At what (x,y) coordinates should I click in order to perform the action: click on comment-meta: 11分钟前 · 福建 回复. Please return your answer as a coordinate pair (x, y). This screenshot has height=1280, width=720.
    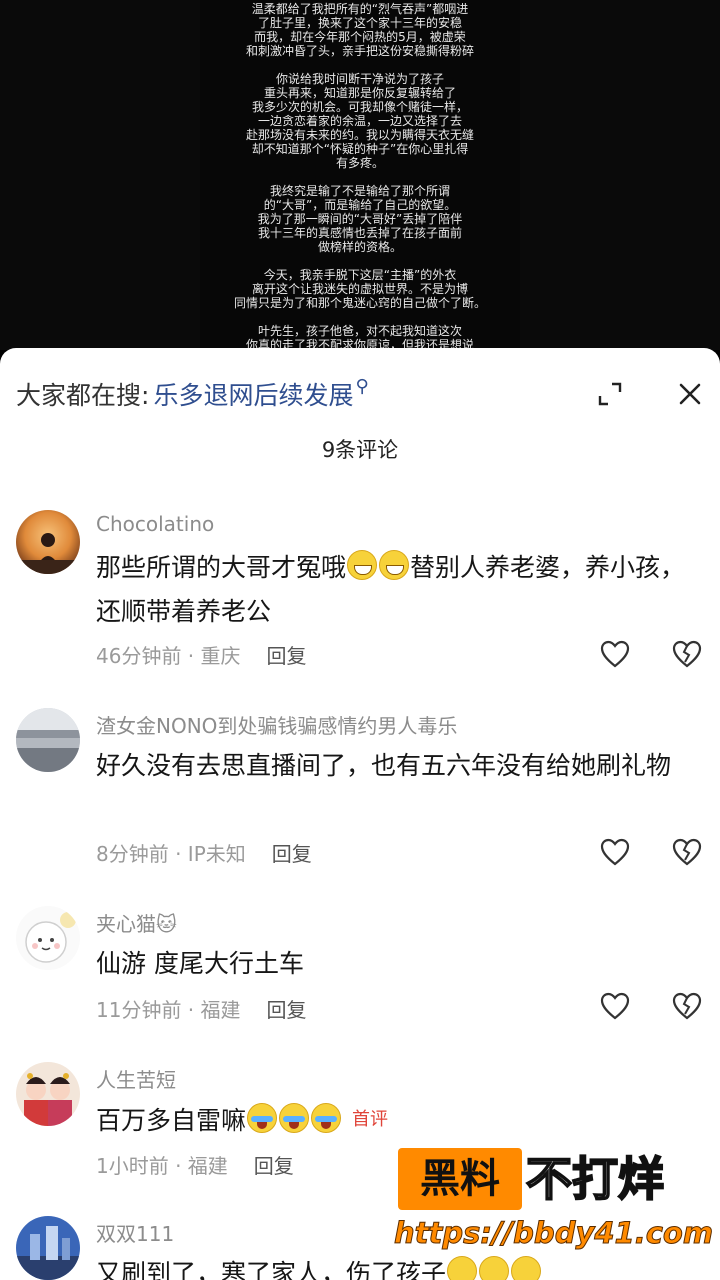
    Looking at the image, I should click on (201, 1008).